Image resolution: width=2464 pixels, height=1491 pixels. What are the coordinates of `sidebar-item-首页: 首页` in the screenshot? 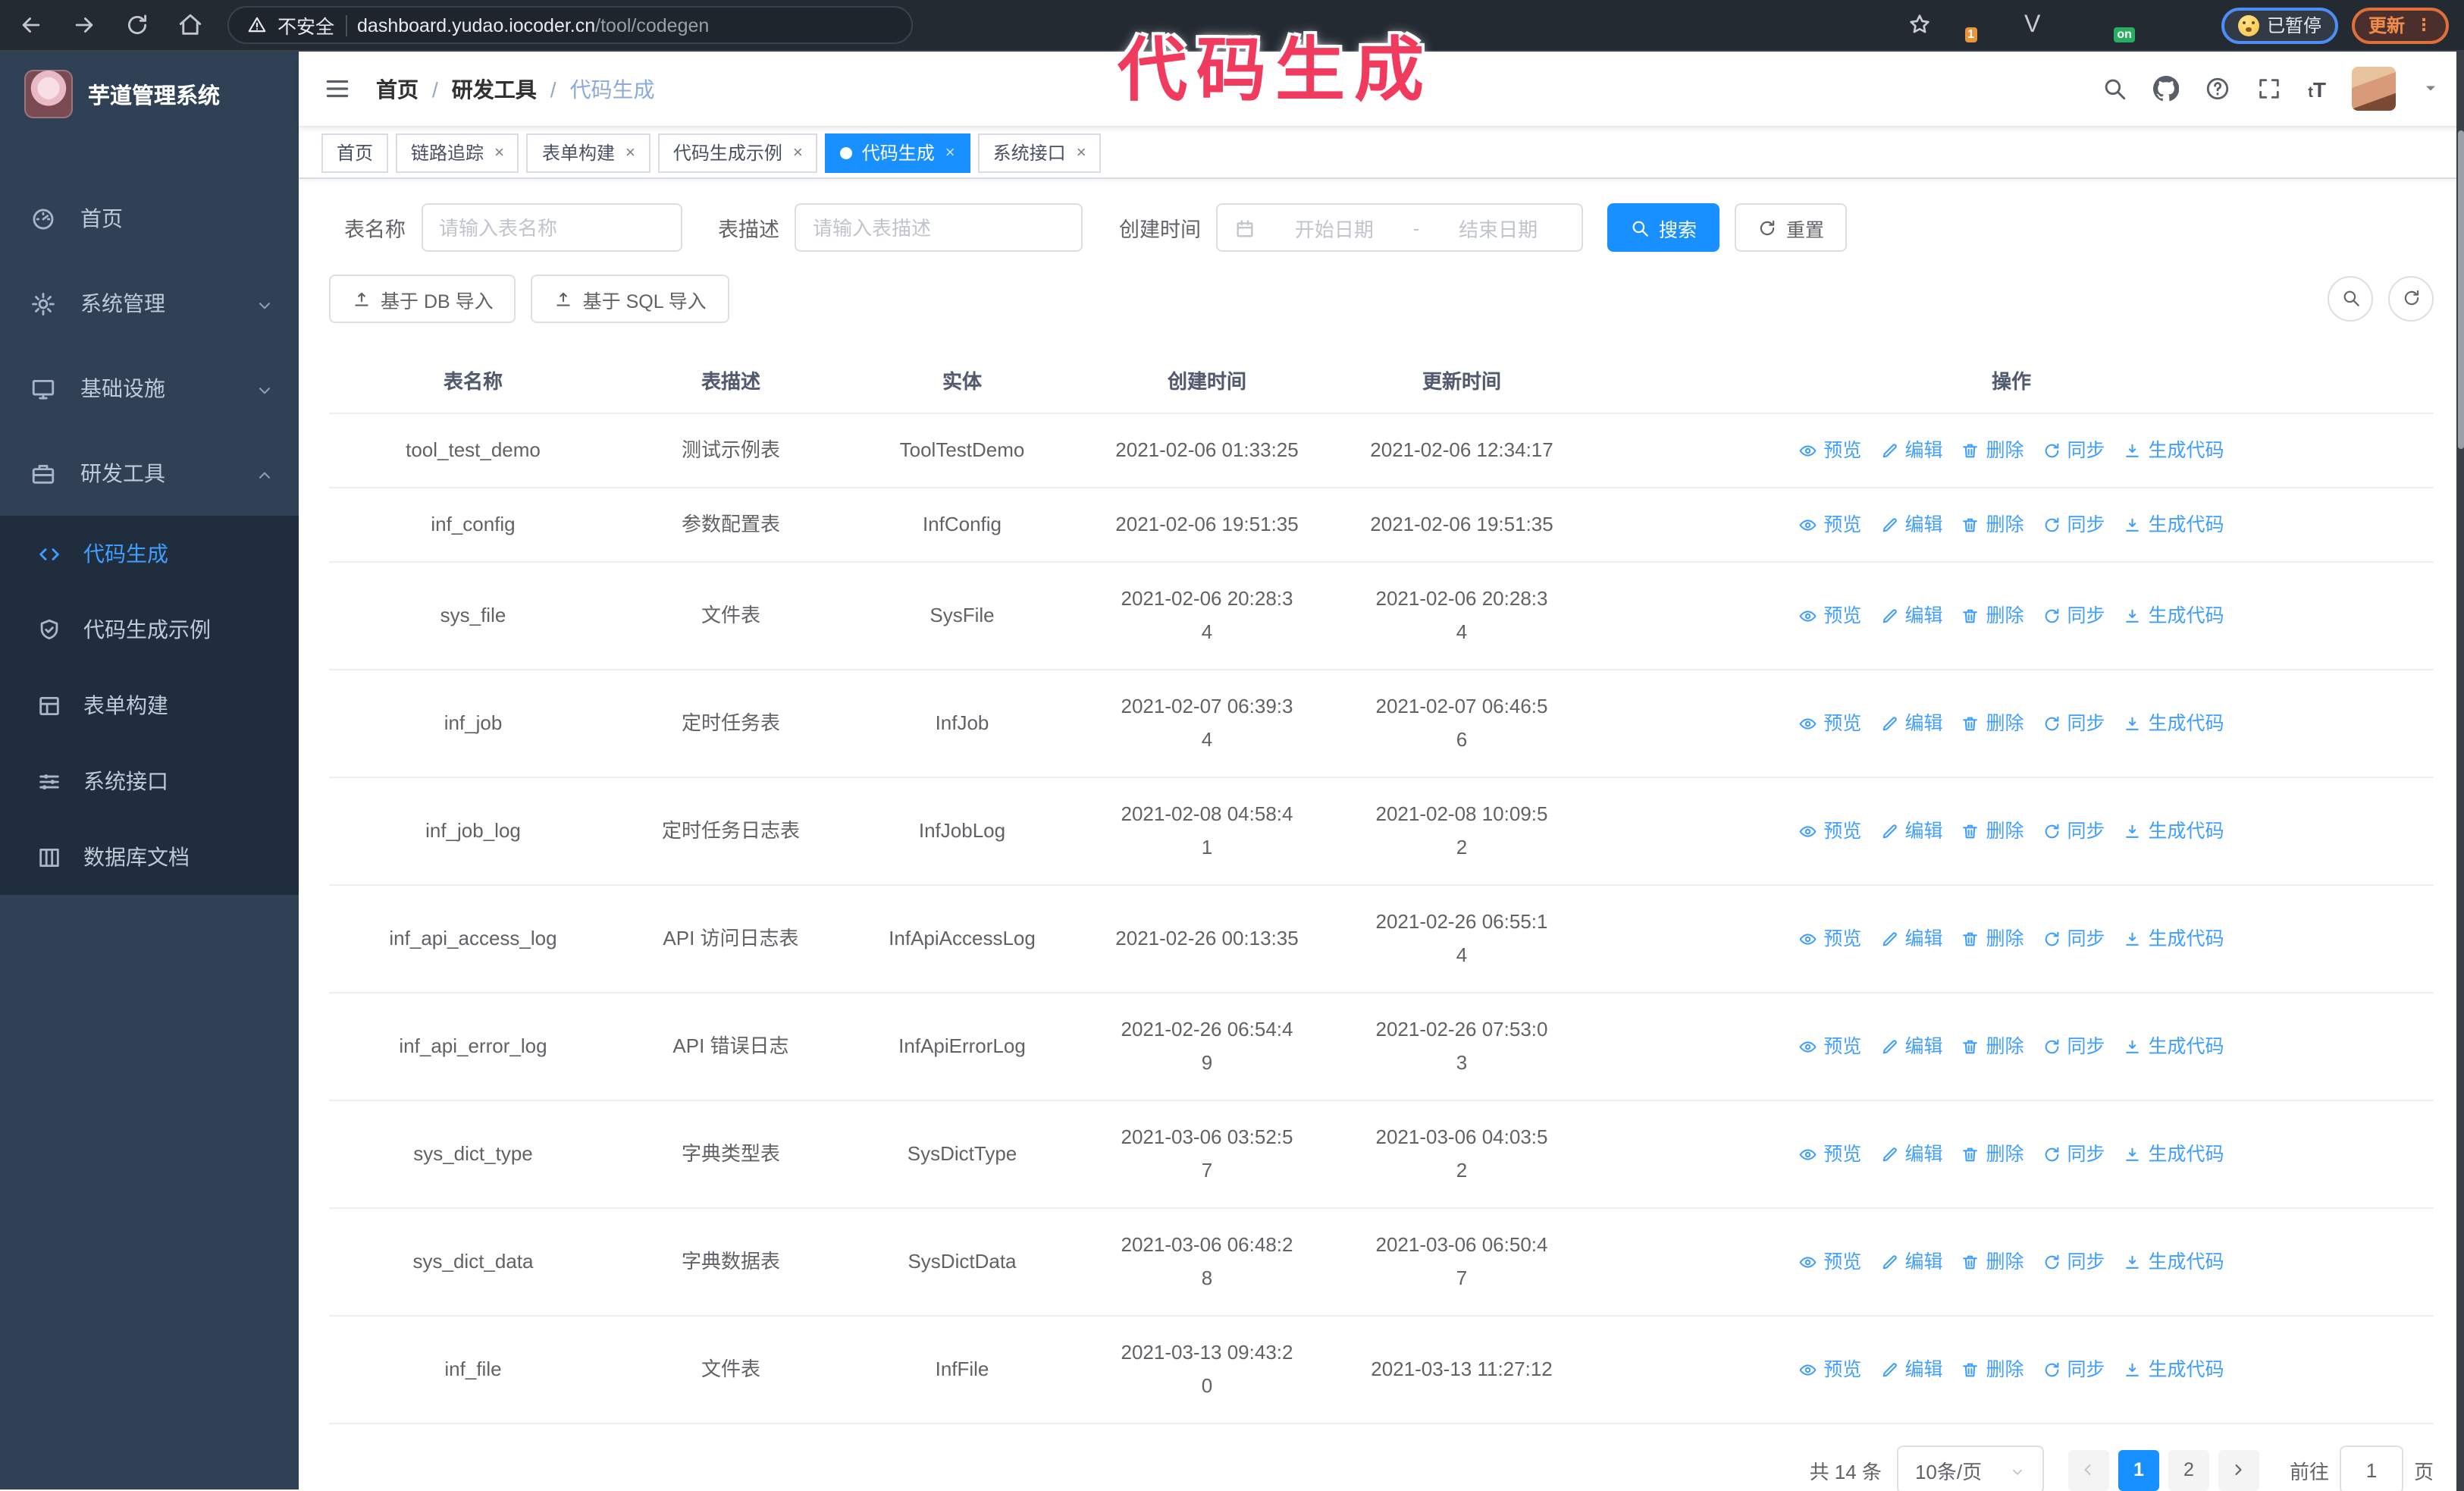 It's located at (150, 218).